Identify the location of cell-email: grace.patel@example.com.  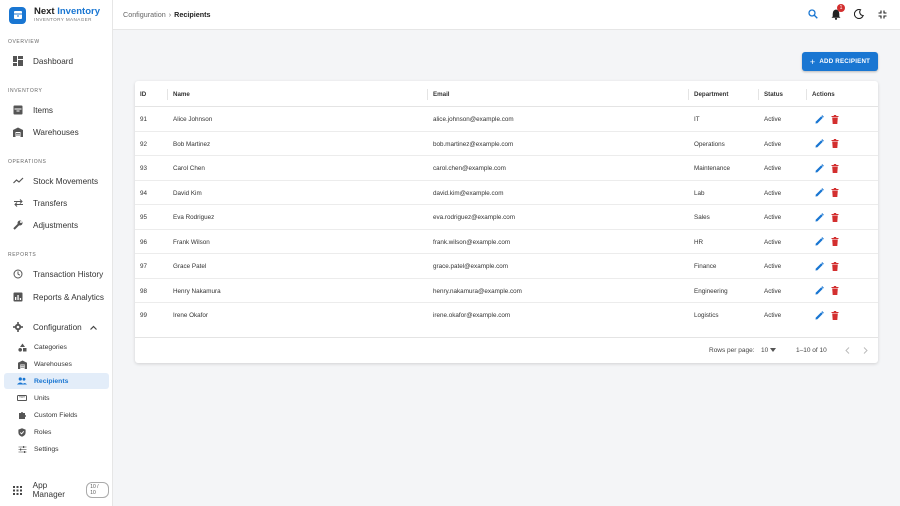
(470, 266).